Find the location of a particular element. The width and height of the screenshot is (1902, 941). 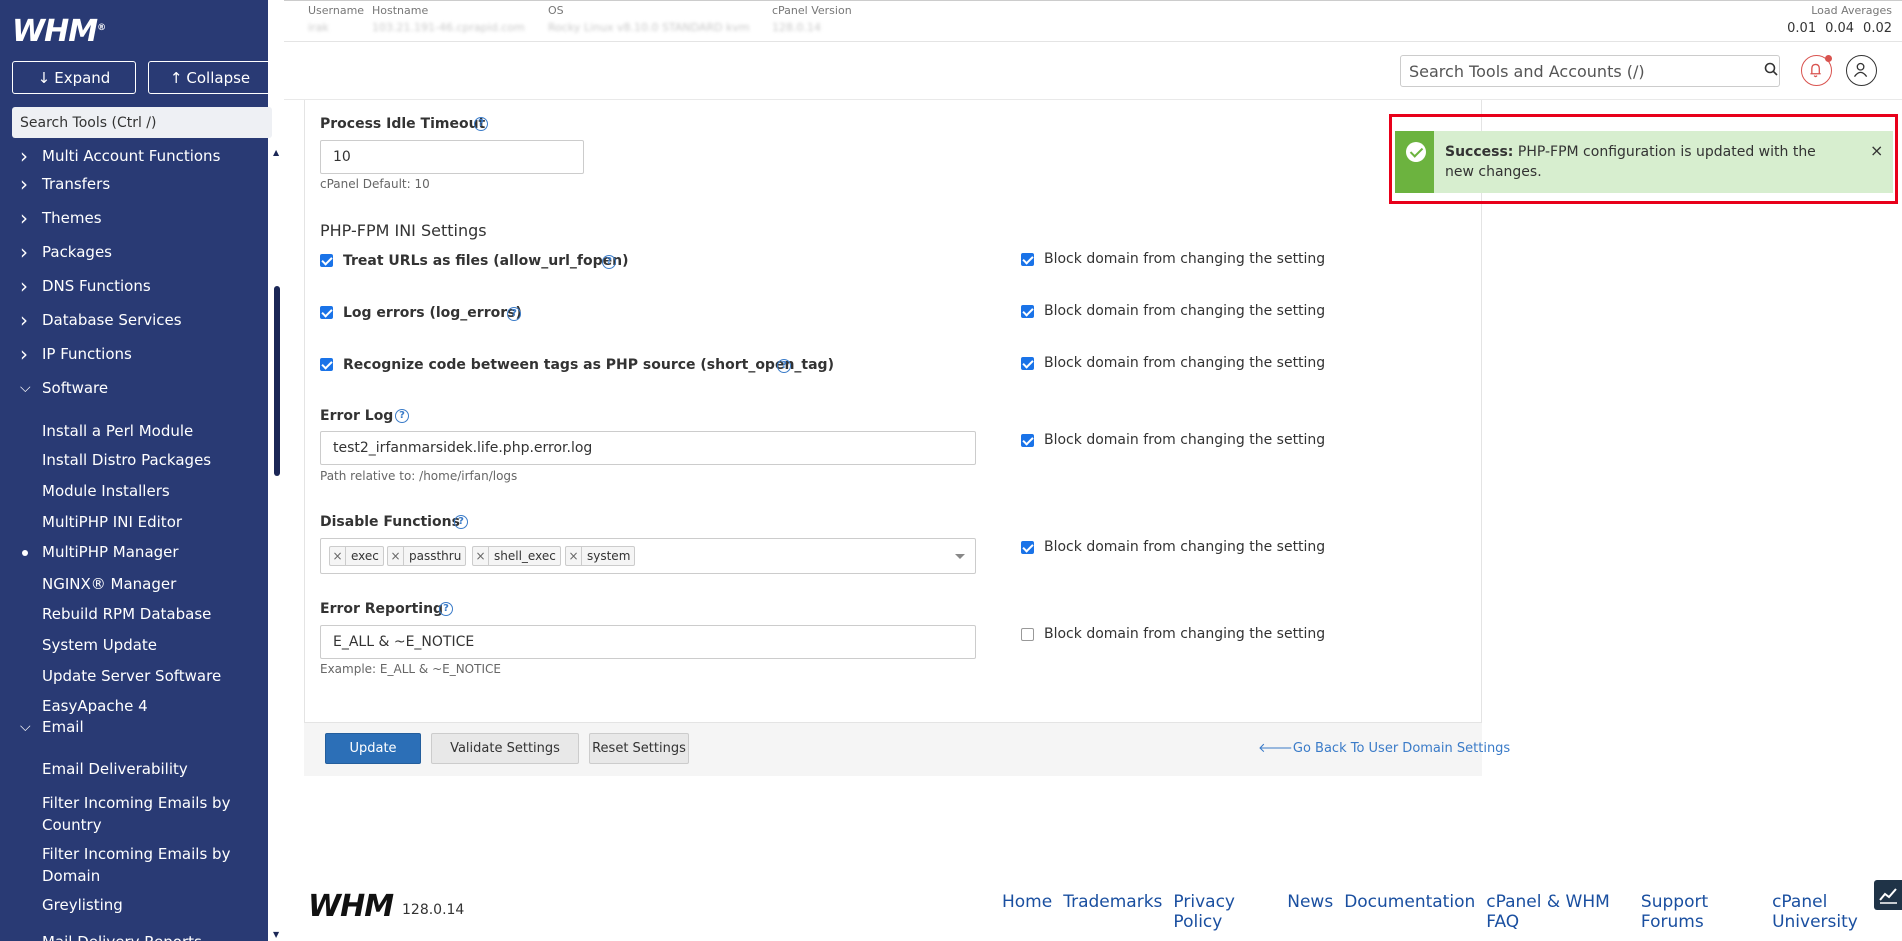

cpanel-version-info: cPanel Version 128.0.14 is located at coordinates (812, 19).